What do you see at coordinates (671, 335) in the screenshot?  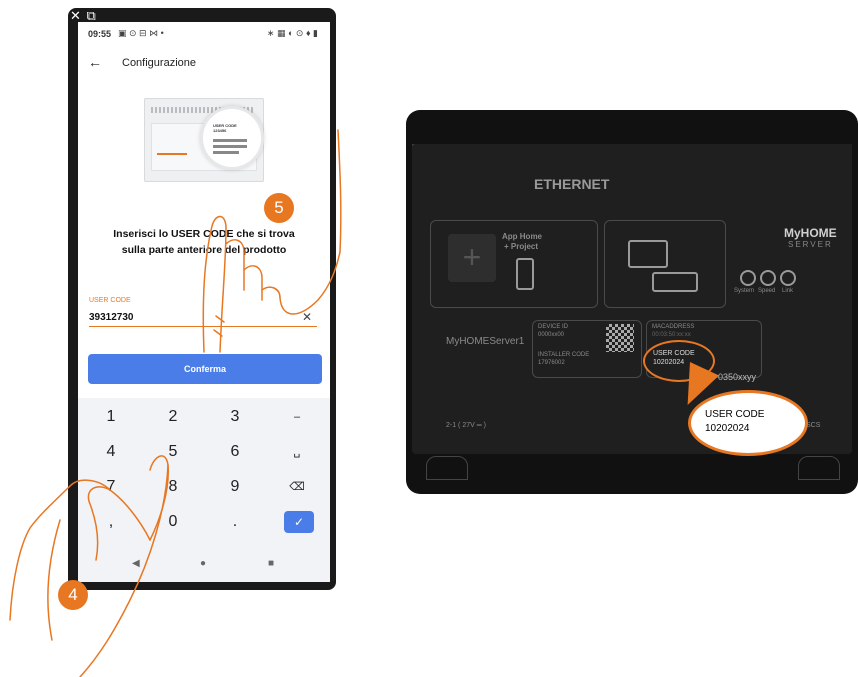 I see `mac-value: 00:03:50:xx:xx` at bounding box center [671, 335].